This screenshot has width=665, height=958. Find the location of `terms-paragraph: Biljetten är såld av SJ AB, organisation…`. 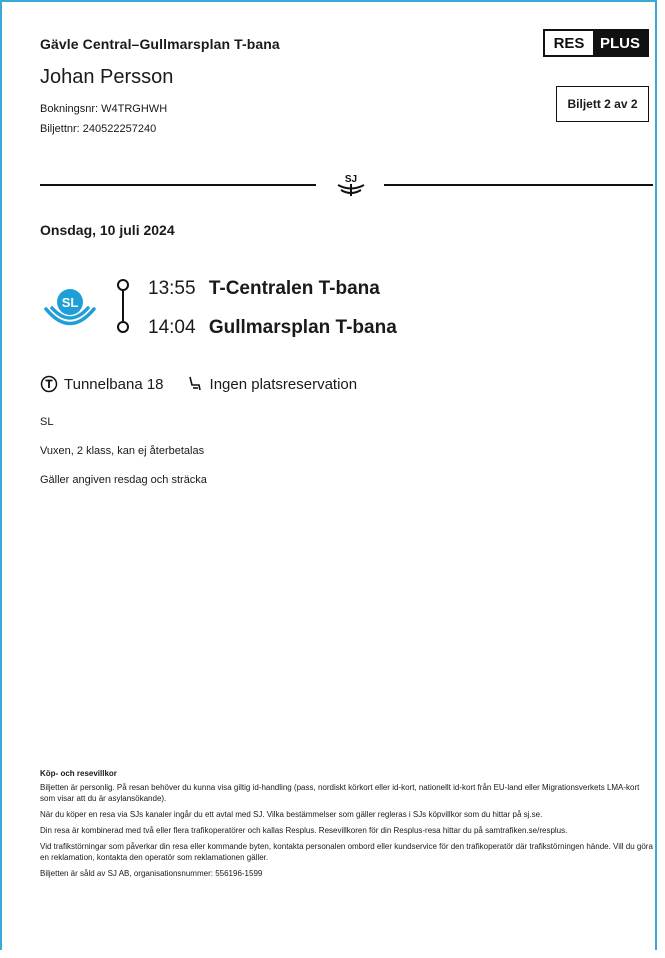

terms-paragraph: Biljetten är såld av SJ AB, organisation… is located at coordinates (151, 873).